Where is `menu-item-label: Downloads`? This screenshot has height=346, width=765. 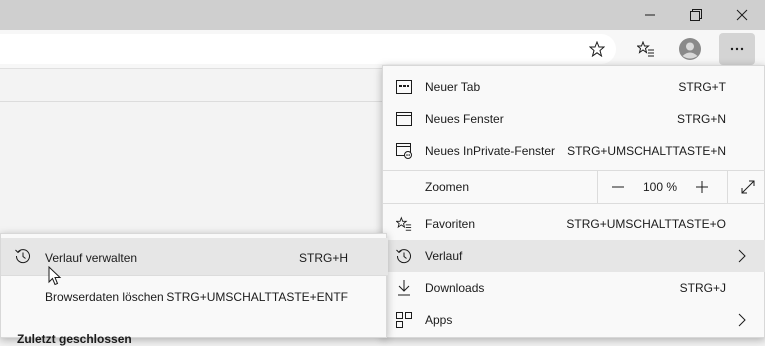 menu-item-label: Downloads is located at coordinates (455, 288).